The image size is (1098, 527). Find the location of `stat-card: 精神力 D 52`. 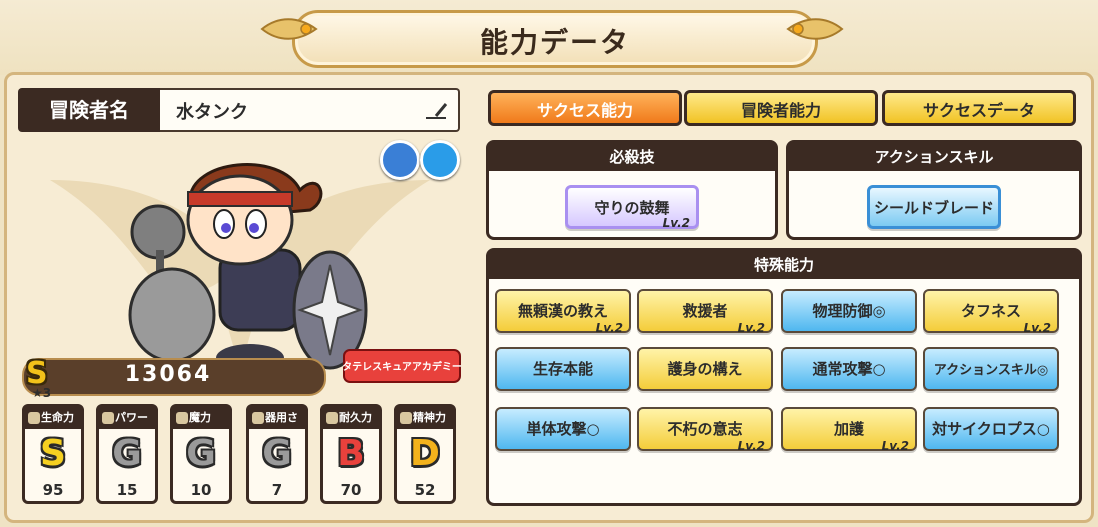

stat-card: 精神力 D 52 is located at coordinates (425, 454).